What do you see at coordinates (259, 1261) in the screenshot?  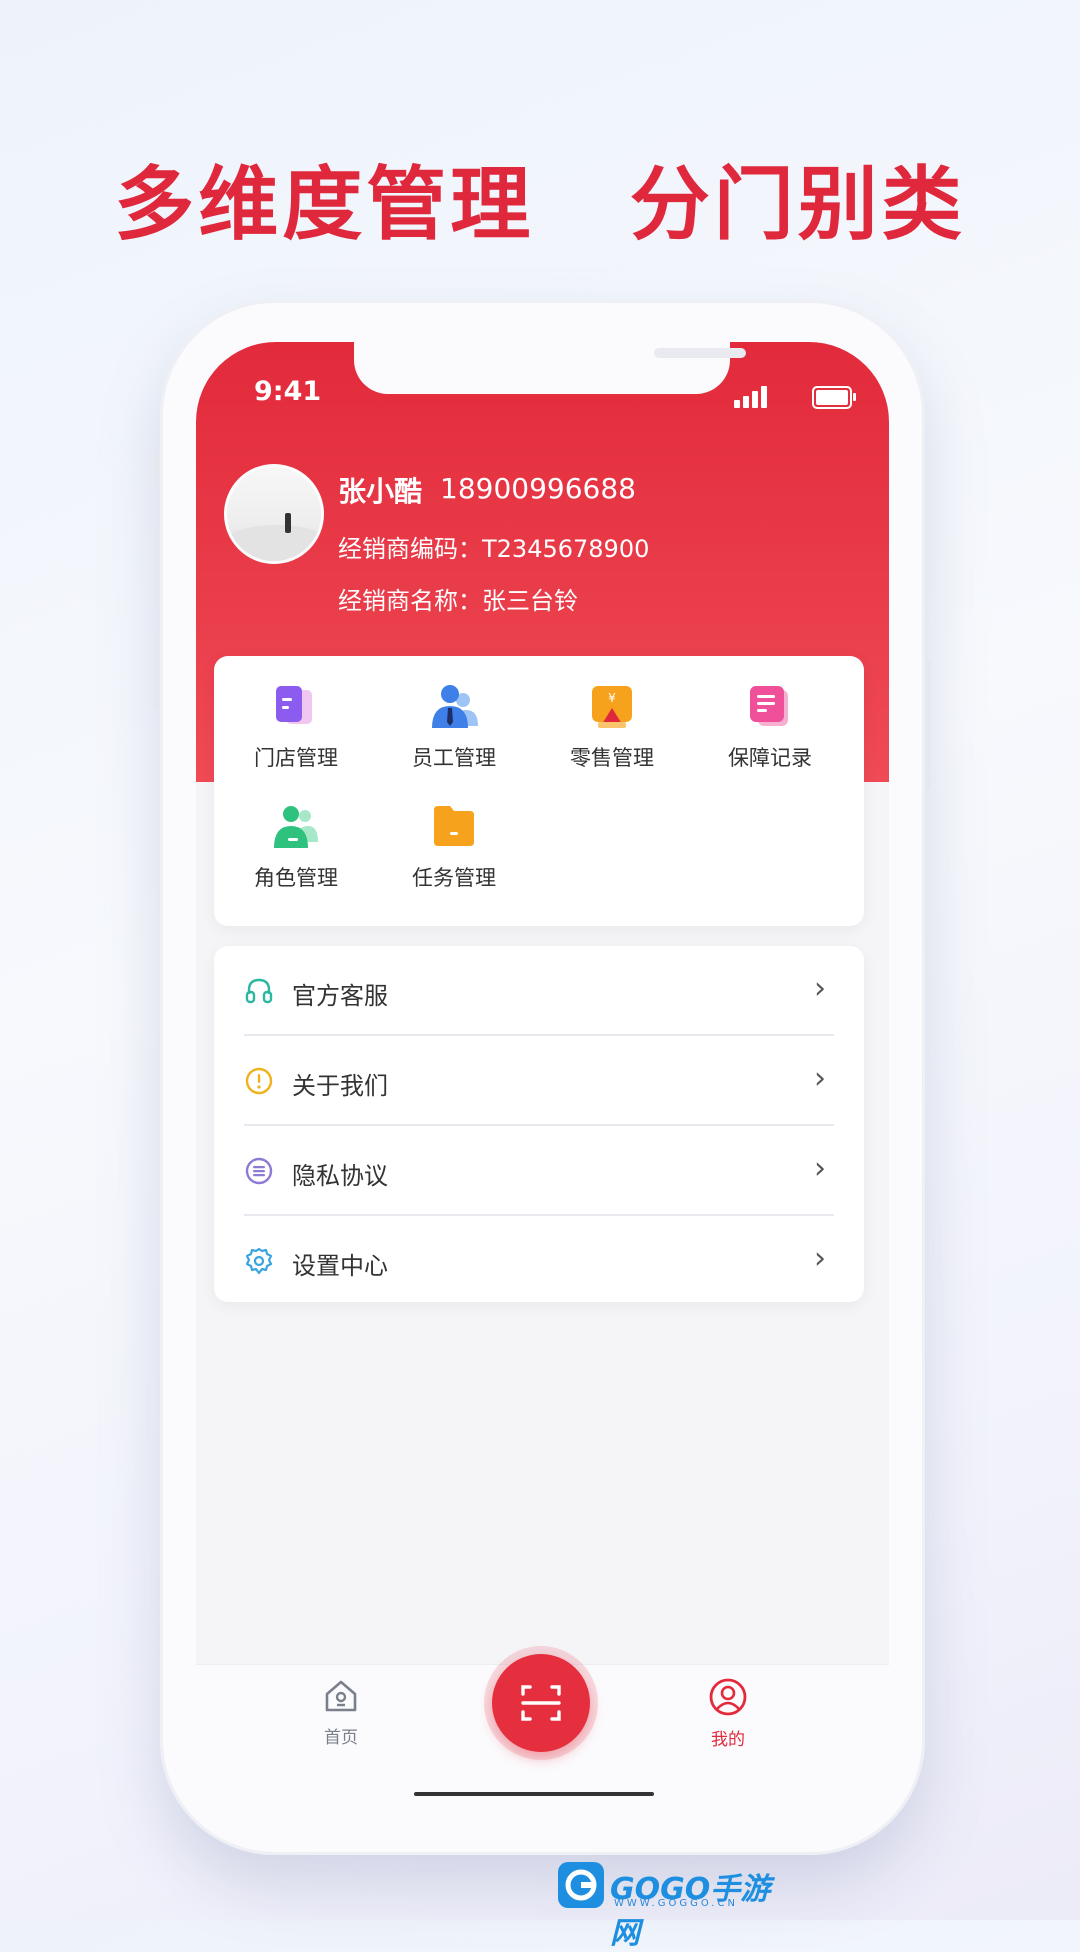 I see `gear-icon` at bounding box center [259, 1261].